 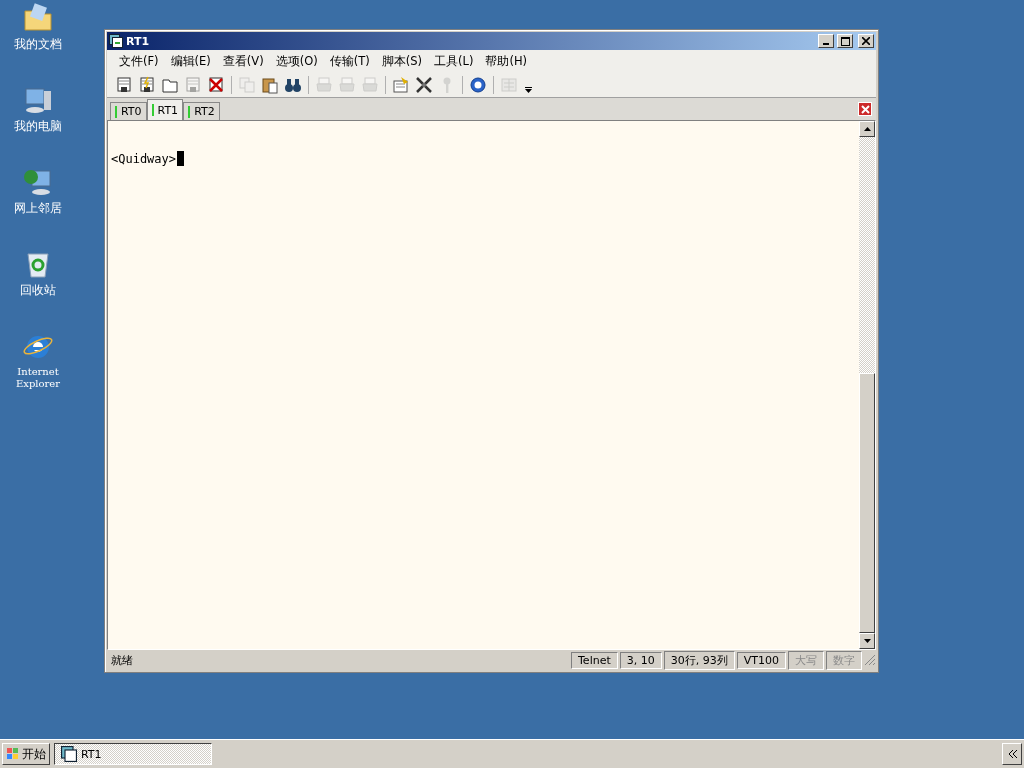 I want to click on status-bar-text: 3, 10, so click(x=640, y=660).